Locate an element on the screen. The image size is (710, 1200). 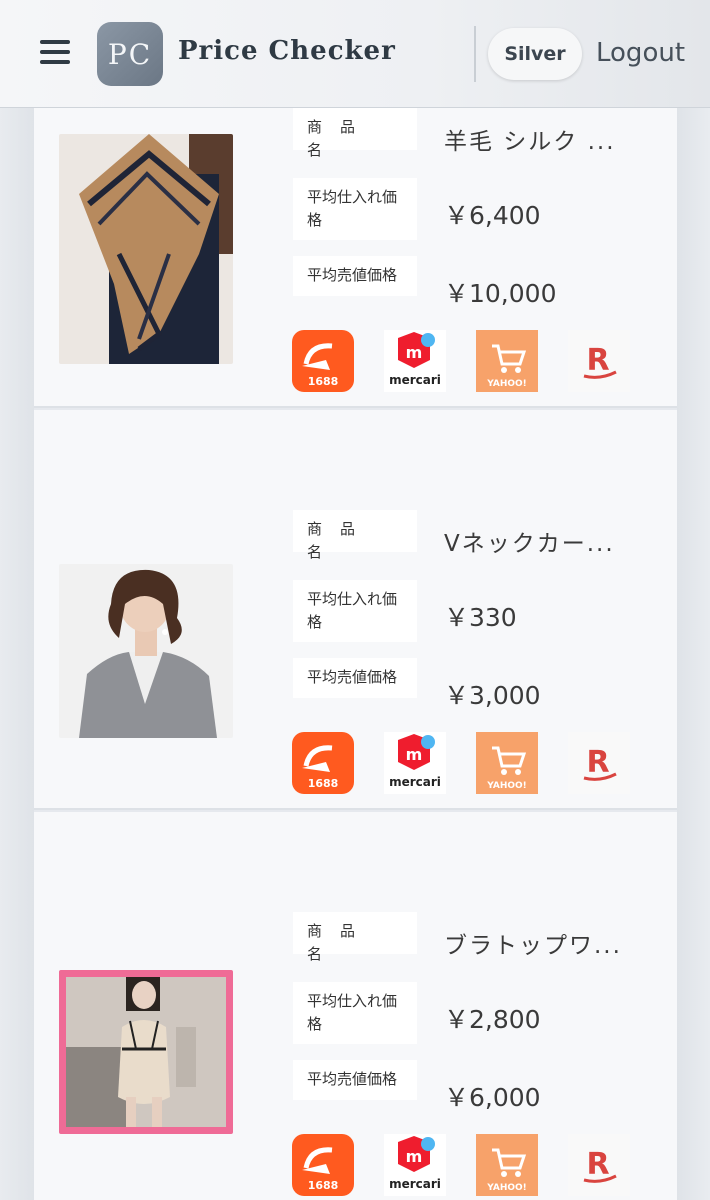
right-margin is located at coordinates (693, 654).